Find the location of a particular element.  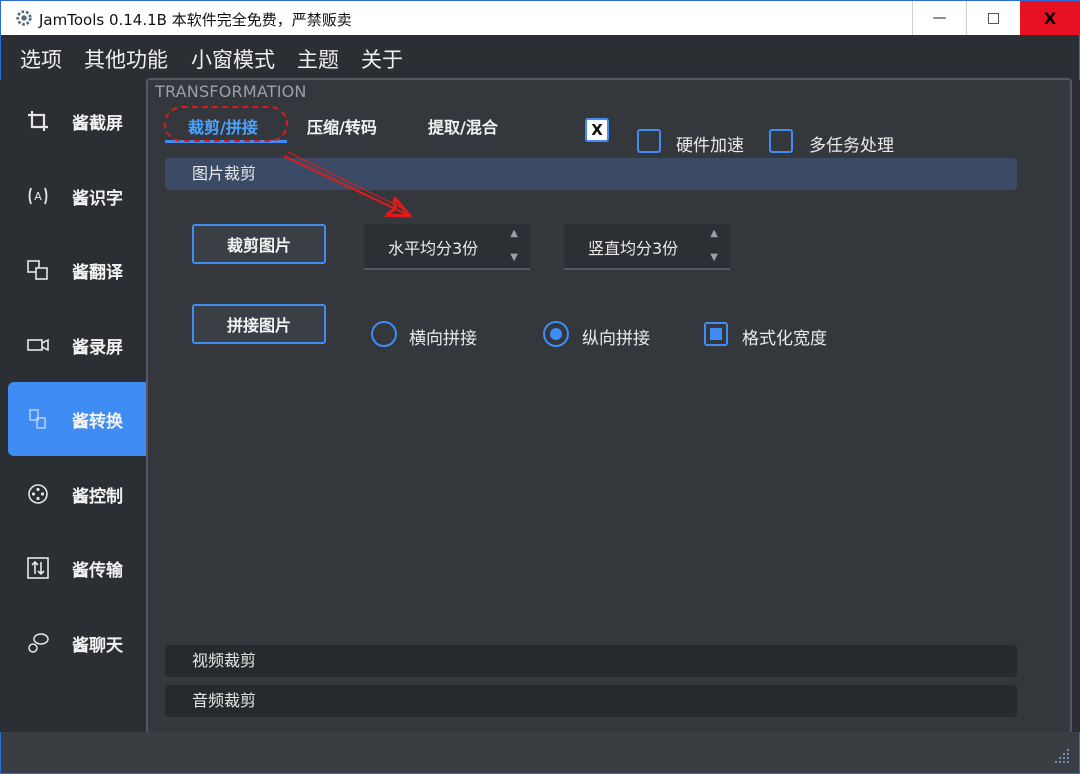

menu-about: 关于 is located at coordinates (382, 59).